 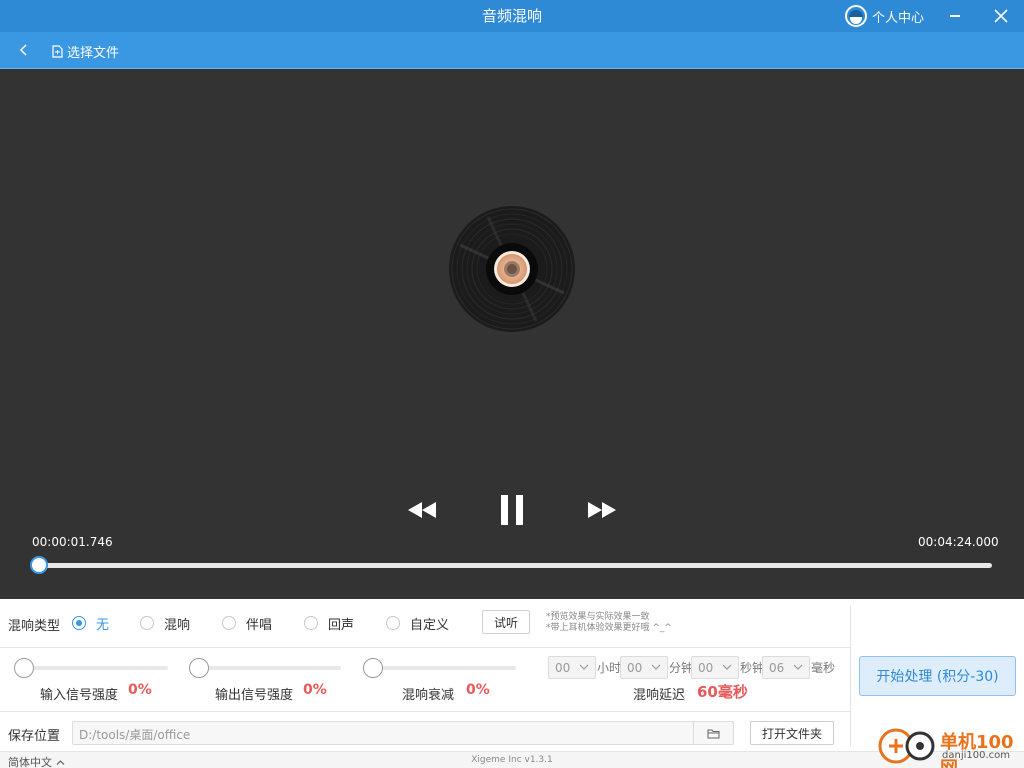 I want to click on input-strength-label: 输入信号强度, so click(x=79, y=695).